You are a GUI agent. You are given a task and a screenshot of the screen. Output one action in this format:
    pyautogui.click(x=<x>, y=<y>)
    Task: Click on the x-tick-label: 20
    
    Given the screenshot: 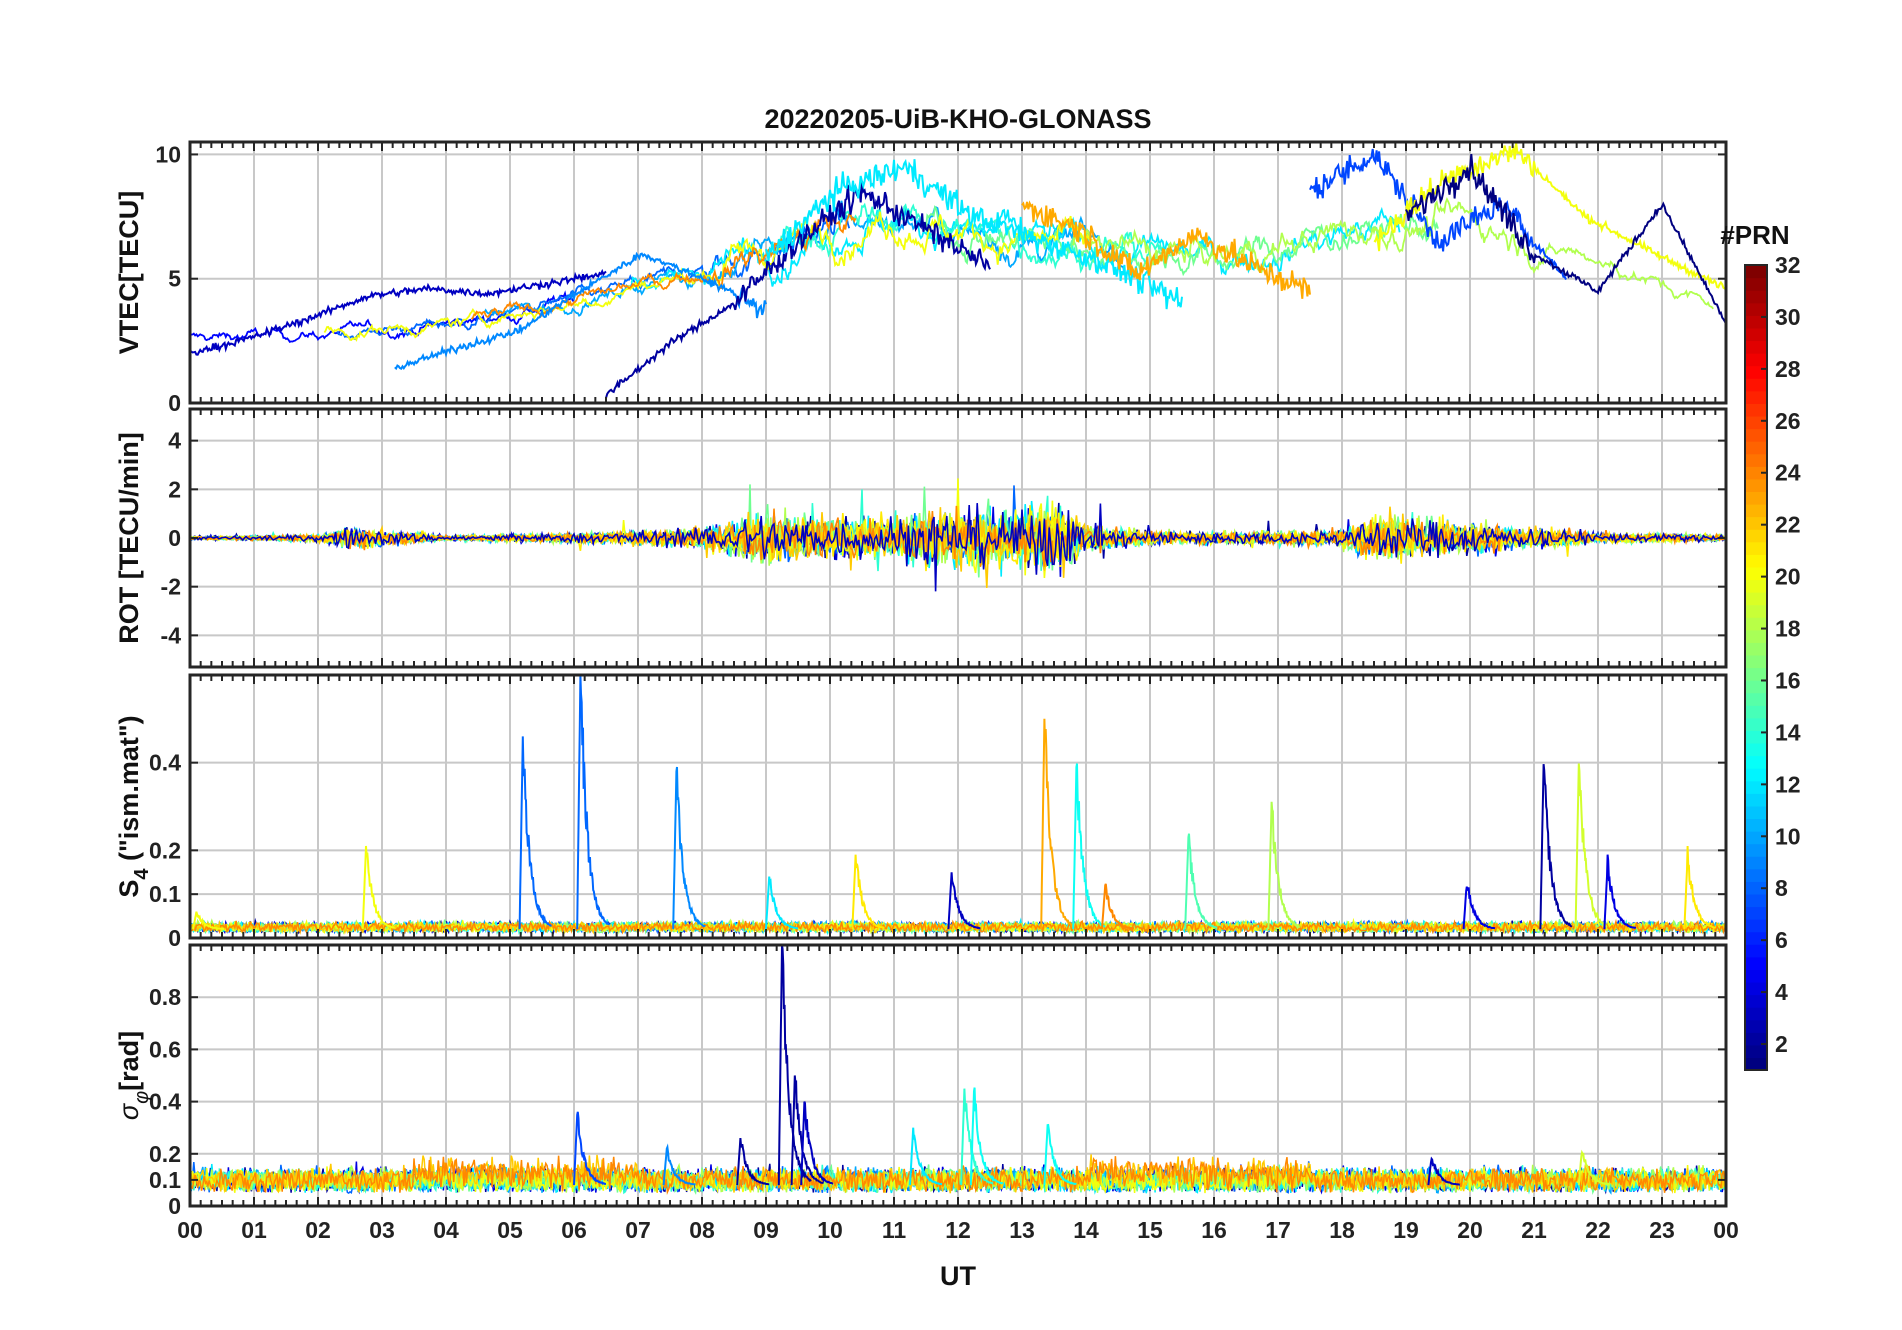 What is the action you would take?
    pyautogui.click(x=1470, y=1230)
    